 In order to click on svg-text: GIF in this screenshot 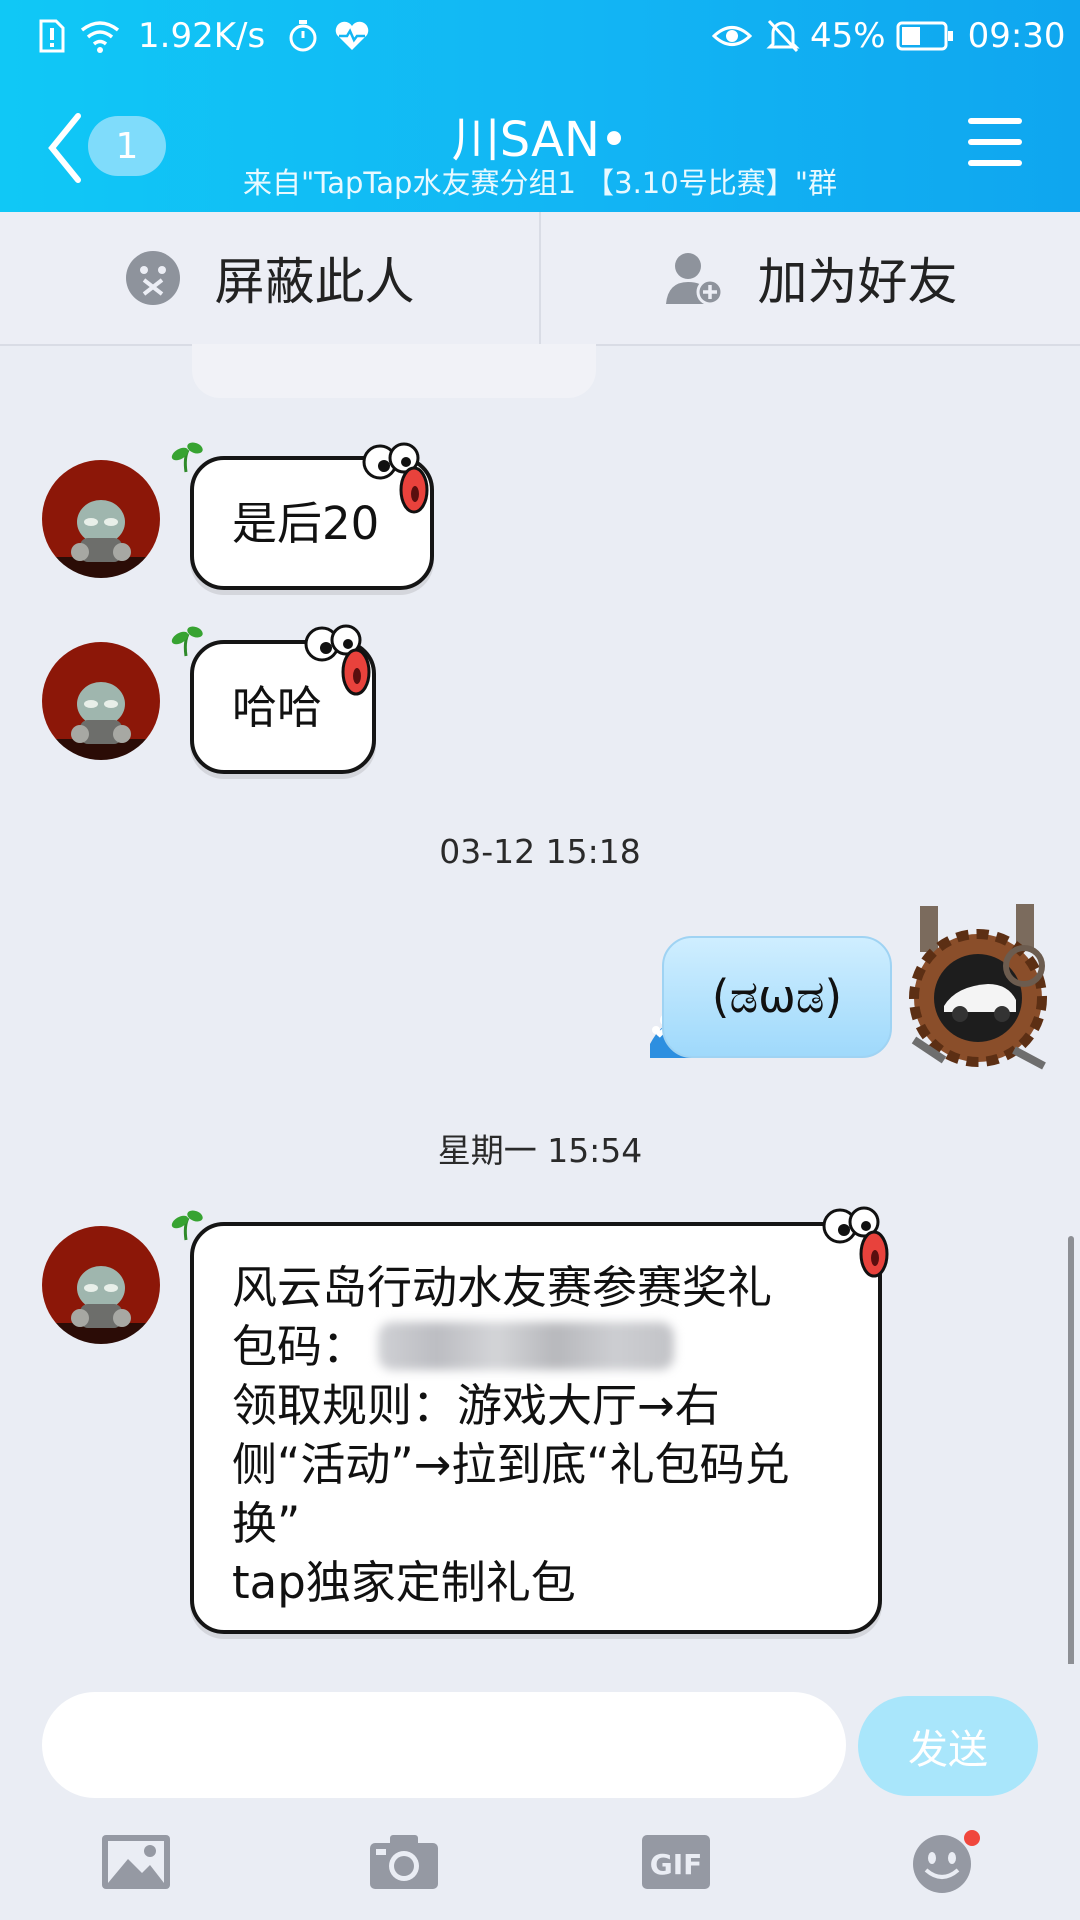, I will do `click(676, 1864)`.